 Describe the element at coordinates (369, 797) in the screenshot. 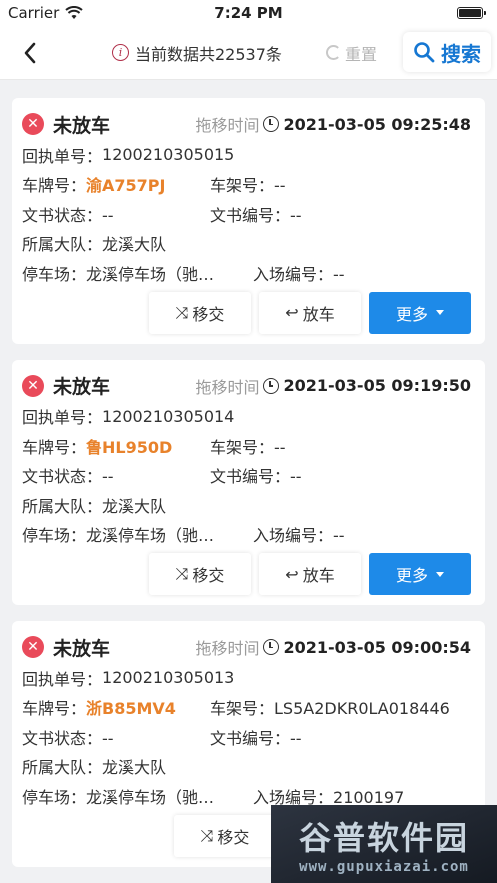

I see `entry-no-value: 2100197` at that location.